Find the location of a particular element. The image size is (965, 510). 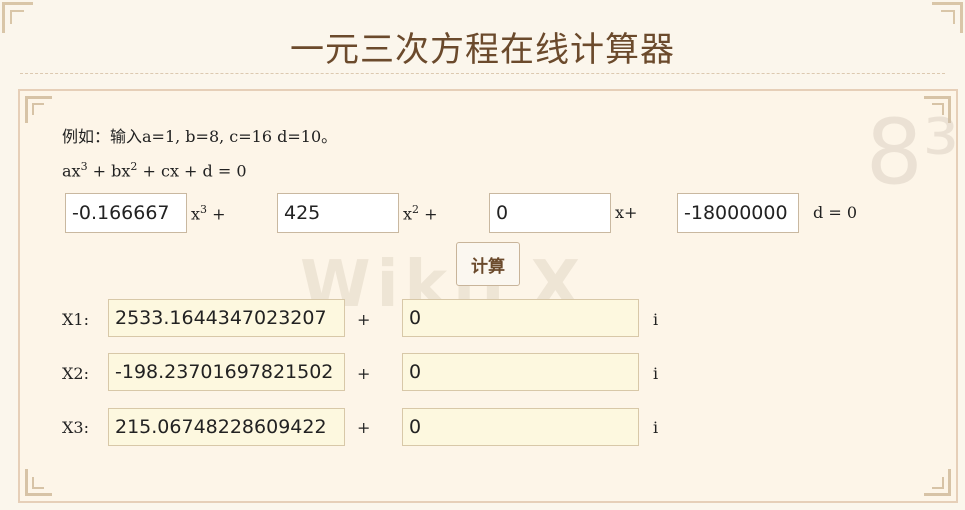

result-x2-imag-field is located at coordinates (520, 372).